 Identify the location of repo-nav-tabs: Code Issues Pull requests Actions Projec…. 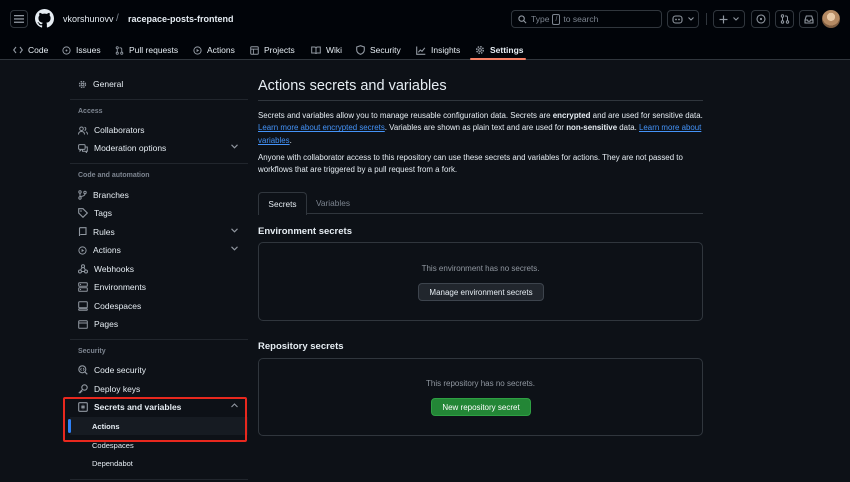
(425, 49).